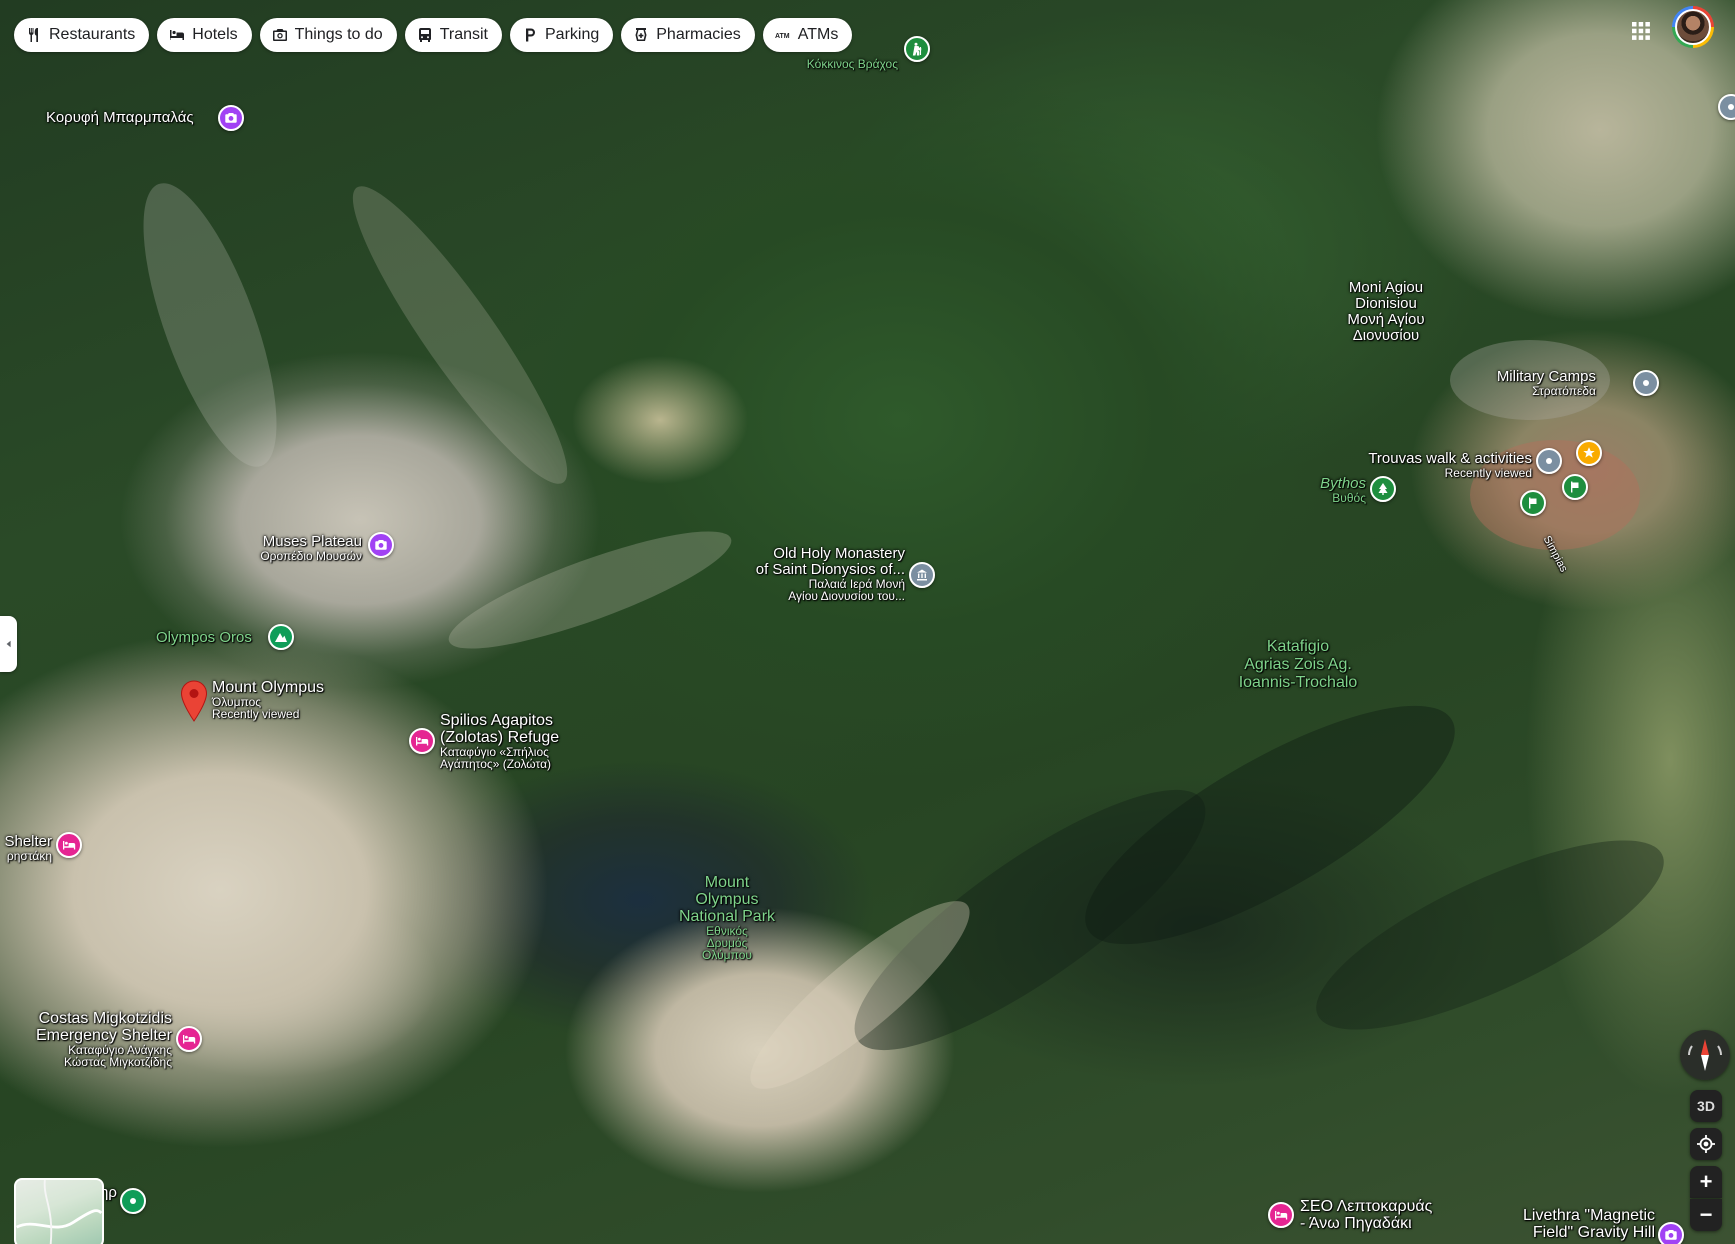  What do you see at coordinates (1386, 303) in the screenshot?
I see `moni-line2: Dionisiou` at bounding box center [1386, 303].